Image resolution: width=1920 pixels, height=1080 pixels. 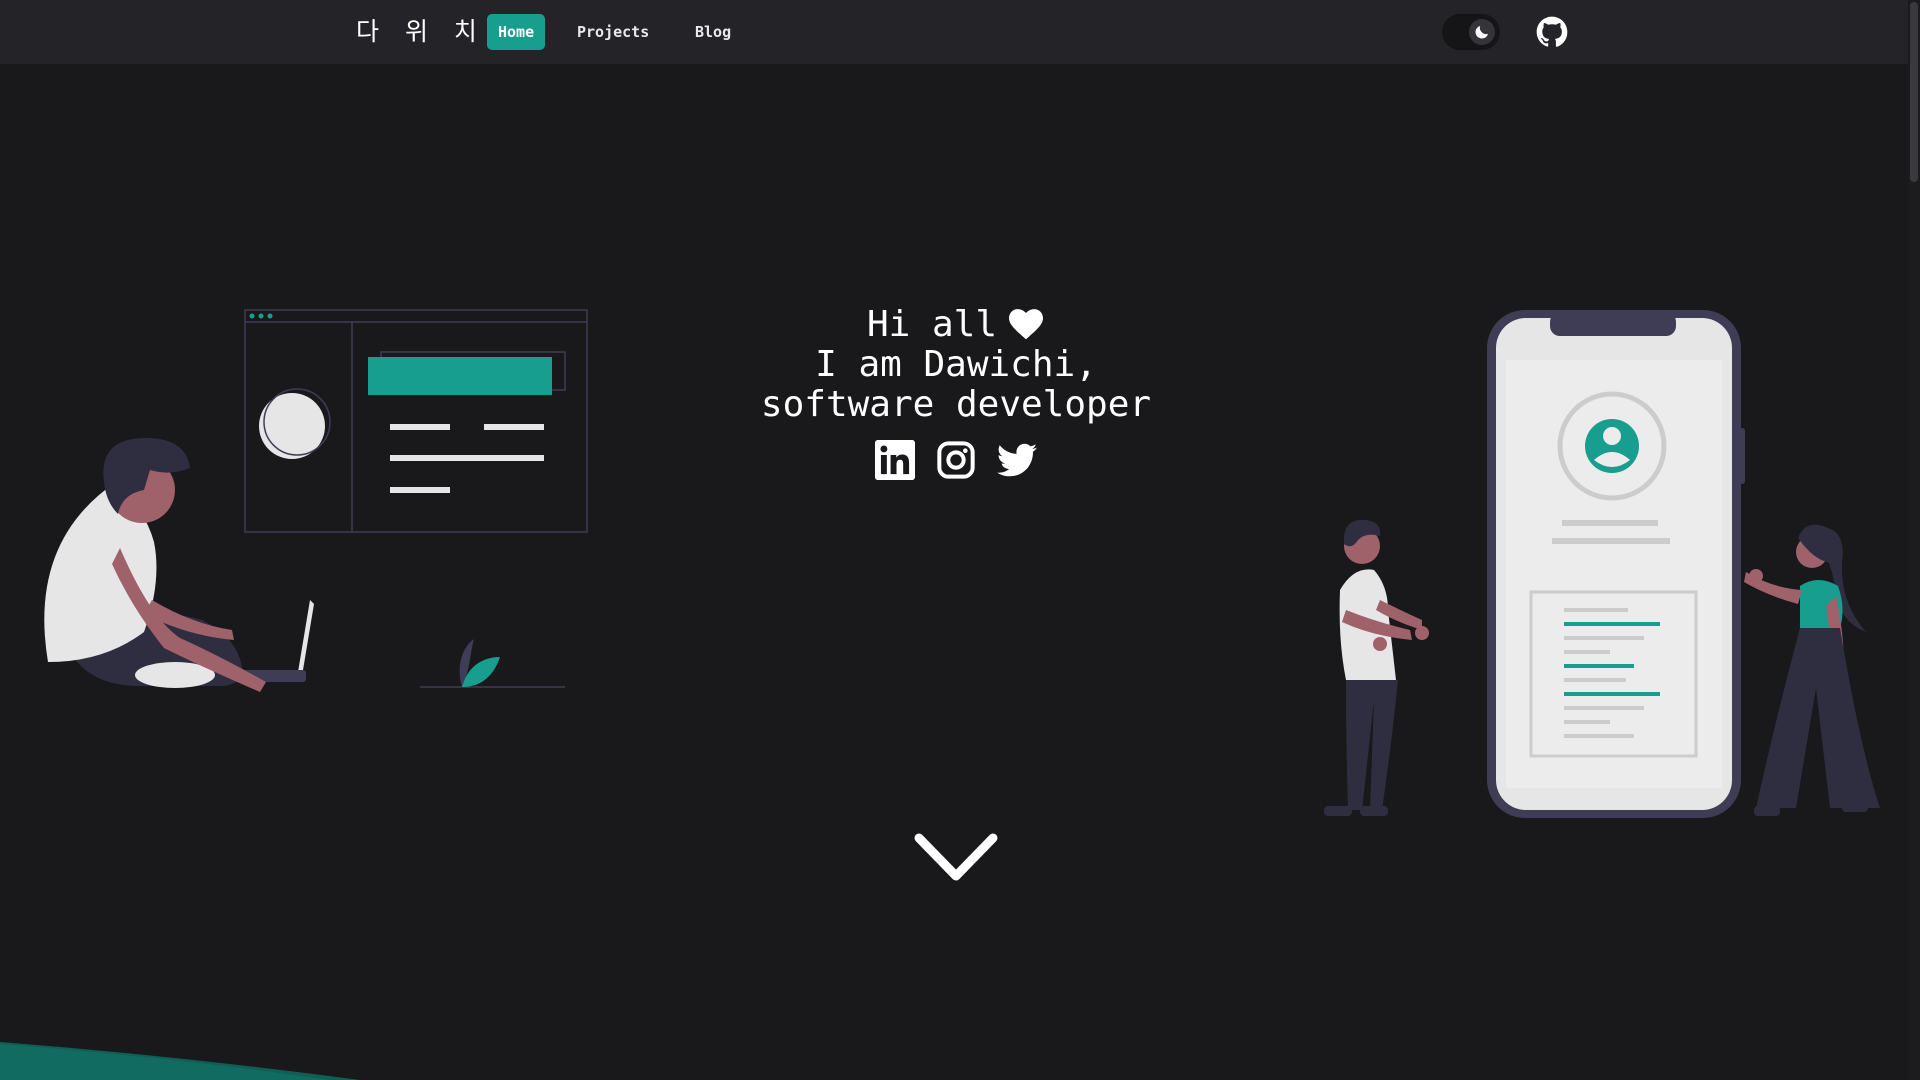 What do you see at coordinates (1616, 564) in the screenshot?
I see `phone-graphic` at bounding box center [1616, 564].